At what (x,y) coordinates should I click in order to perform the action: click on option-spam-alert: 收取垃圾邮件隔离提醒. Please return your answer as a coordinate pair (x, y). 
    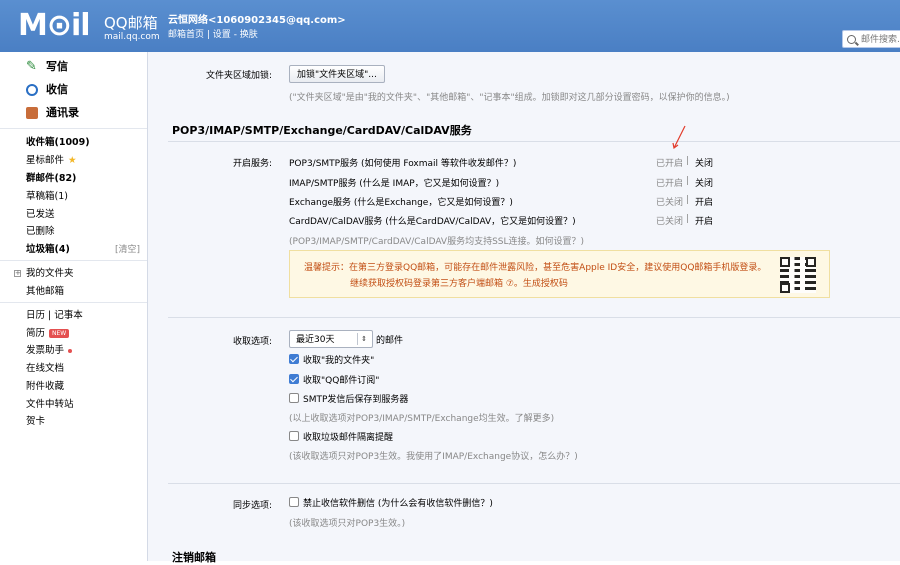
    Looking at the image, I should click on (348, 438).